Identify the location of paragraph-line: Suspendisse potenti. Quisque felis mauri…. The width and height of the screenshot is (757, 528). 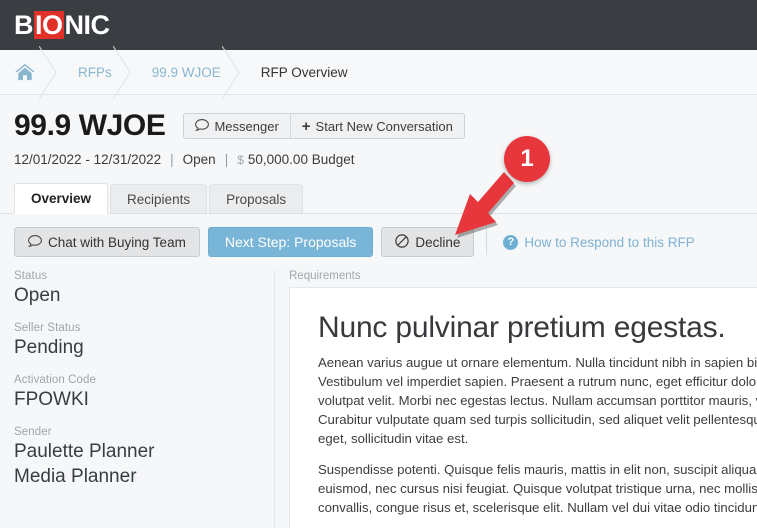
(537, 469).